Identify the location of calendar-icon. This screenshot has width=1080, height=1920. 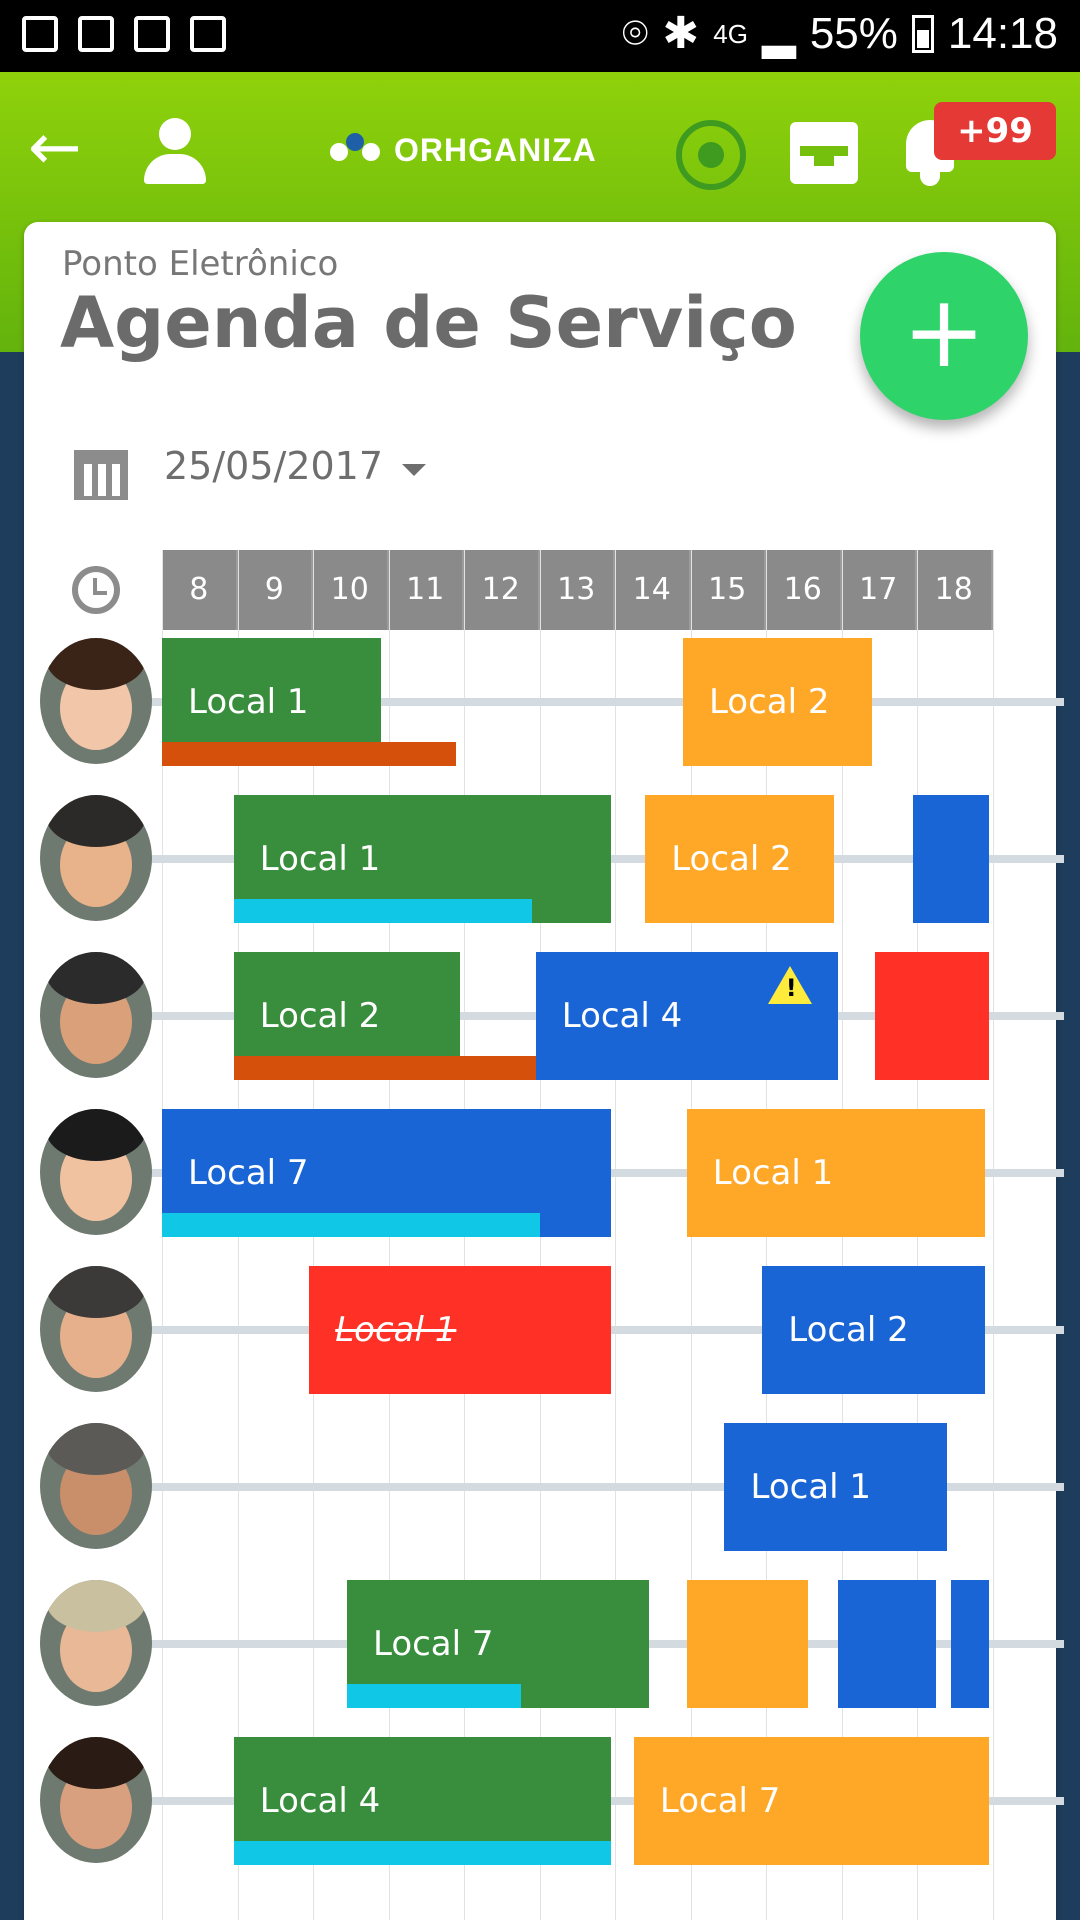
(101, 472).